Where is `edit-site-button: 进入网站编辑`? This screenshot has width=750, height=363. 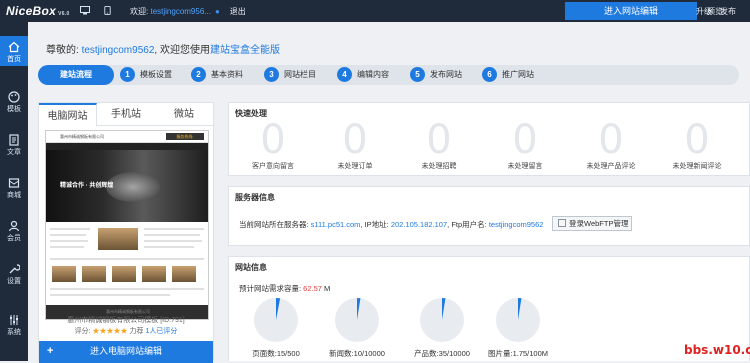 edit-site-button: 进入网站编辑 is located at coordinates (631, 11).